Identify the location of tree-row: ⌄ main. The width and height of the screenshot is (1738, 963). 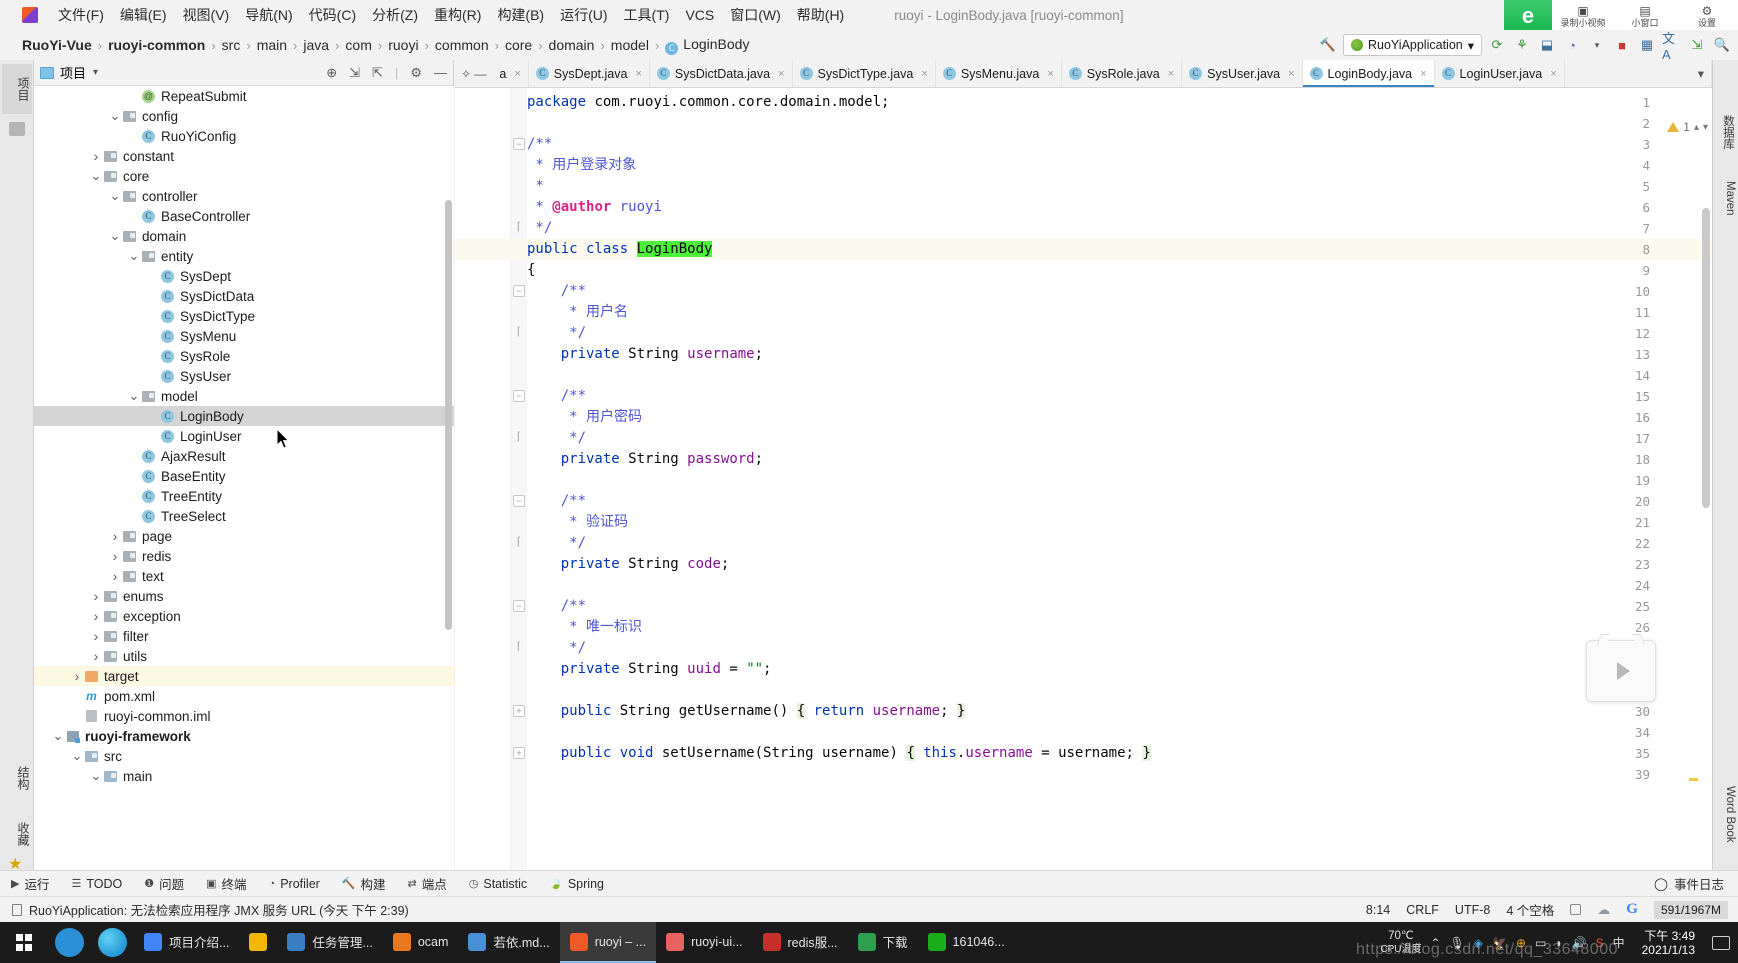
(244, 776).